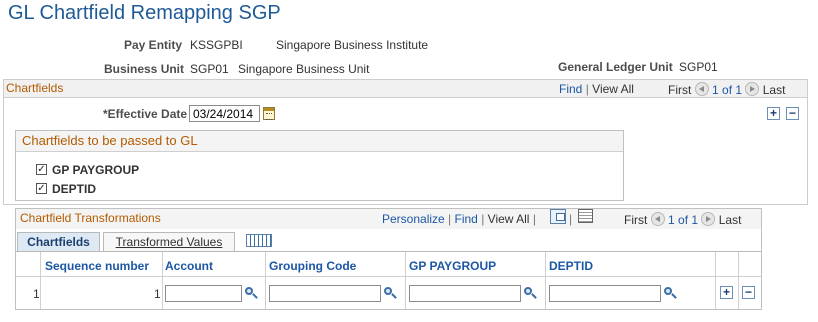  Describe the element at coordinates (774, 90) in the screenshot. I see `chartfields-last-label: Last` at that location.